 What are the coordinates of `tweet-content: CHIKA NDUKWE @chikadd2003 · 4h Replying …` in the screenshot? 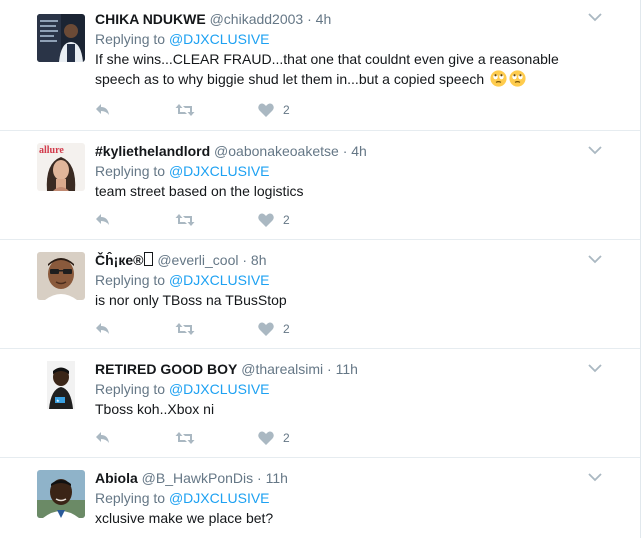 It's located at (347, 49).